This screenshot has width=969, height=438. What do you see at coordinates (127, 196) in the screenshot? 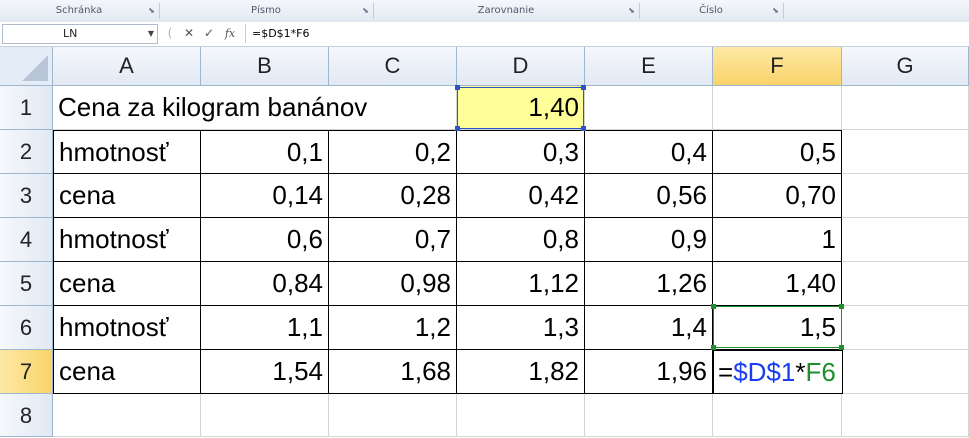
I see `cell-a3: cena` at bounding box center [127, 196].